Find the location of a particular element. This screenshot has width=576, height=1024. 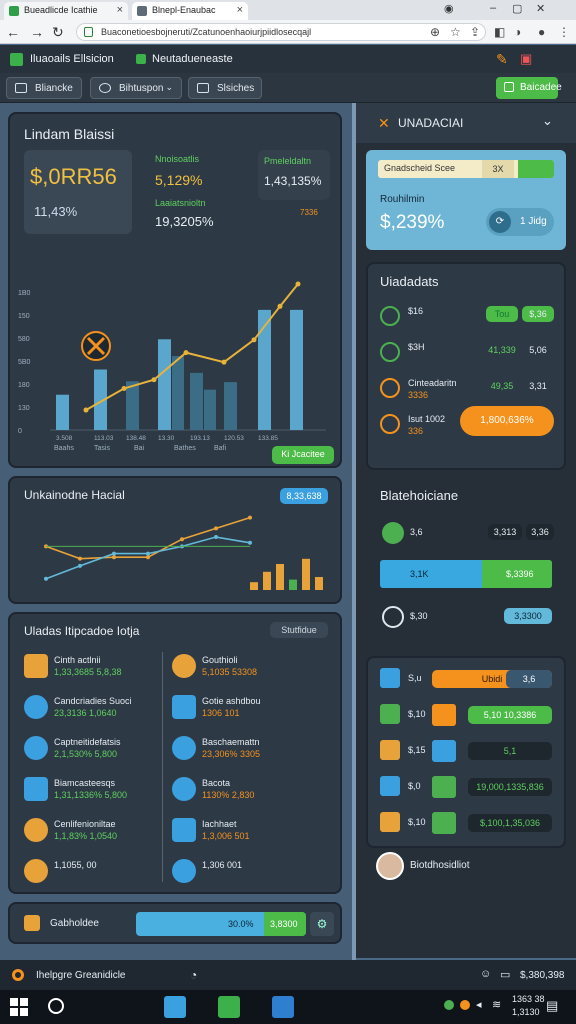

browser-tab-2: Blnepl-Enaubac × is located at coordinates (190, 11).